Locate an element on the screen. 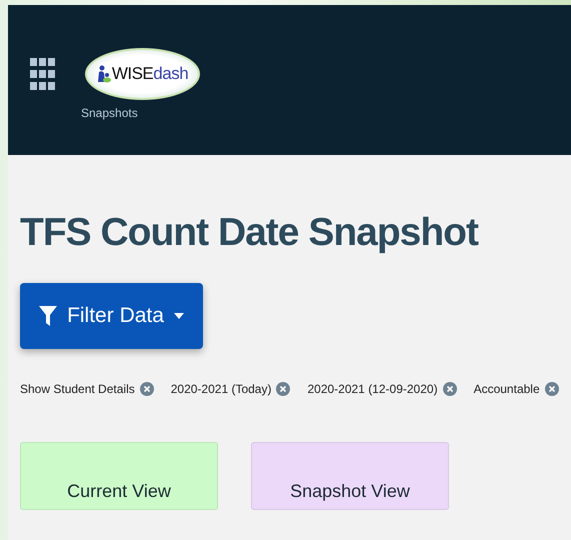  view-toggle: Current View is located at coordinates (119, 476).